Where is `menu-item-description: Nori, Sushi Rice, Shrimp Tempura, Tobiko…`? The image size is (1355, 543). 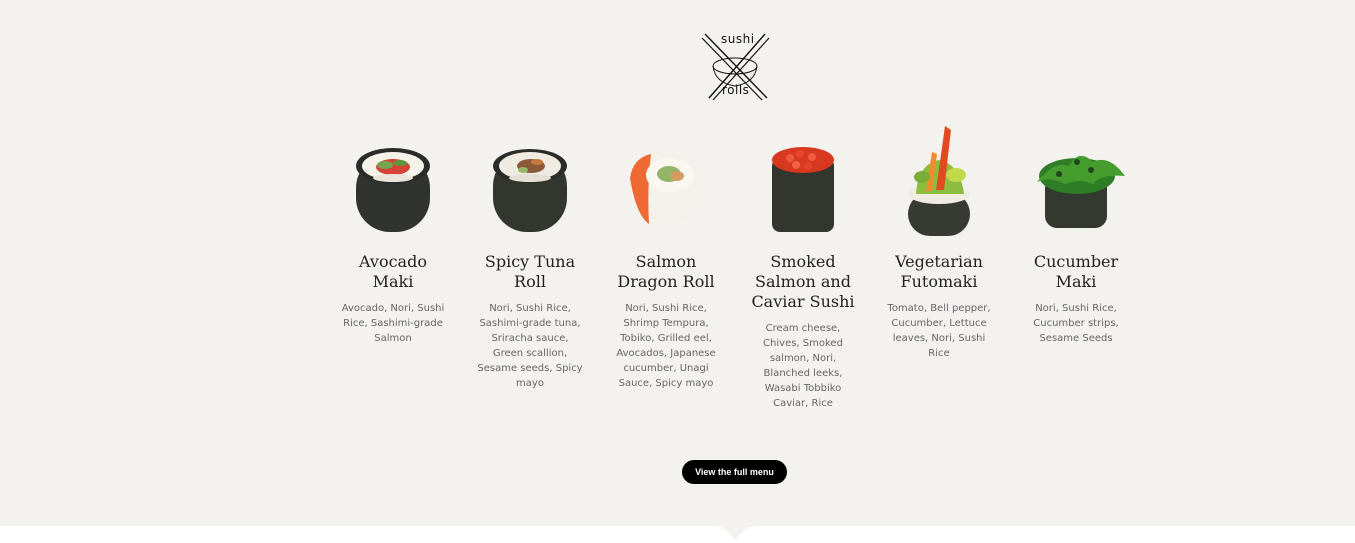 menu-item-description: Nori, Sushi Rice, Shrimp Tempura, Tobiko… is located at coordinates (666, 346).